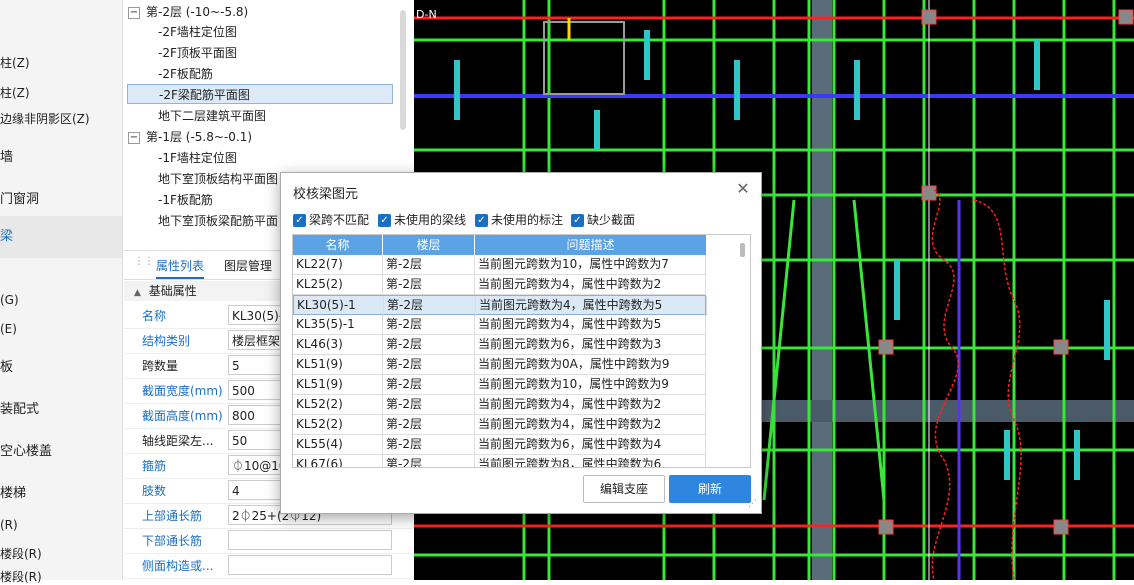 The image size is (1134, 585). Describe the element at coordinates (144, 264) in the screenshot. I see `drag-handle-icon: ⋮⋮` at that location.